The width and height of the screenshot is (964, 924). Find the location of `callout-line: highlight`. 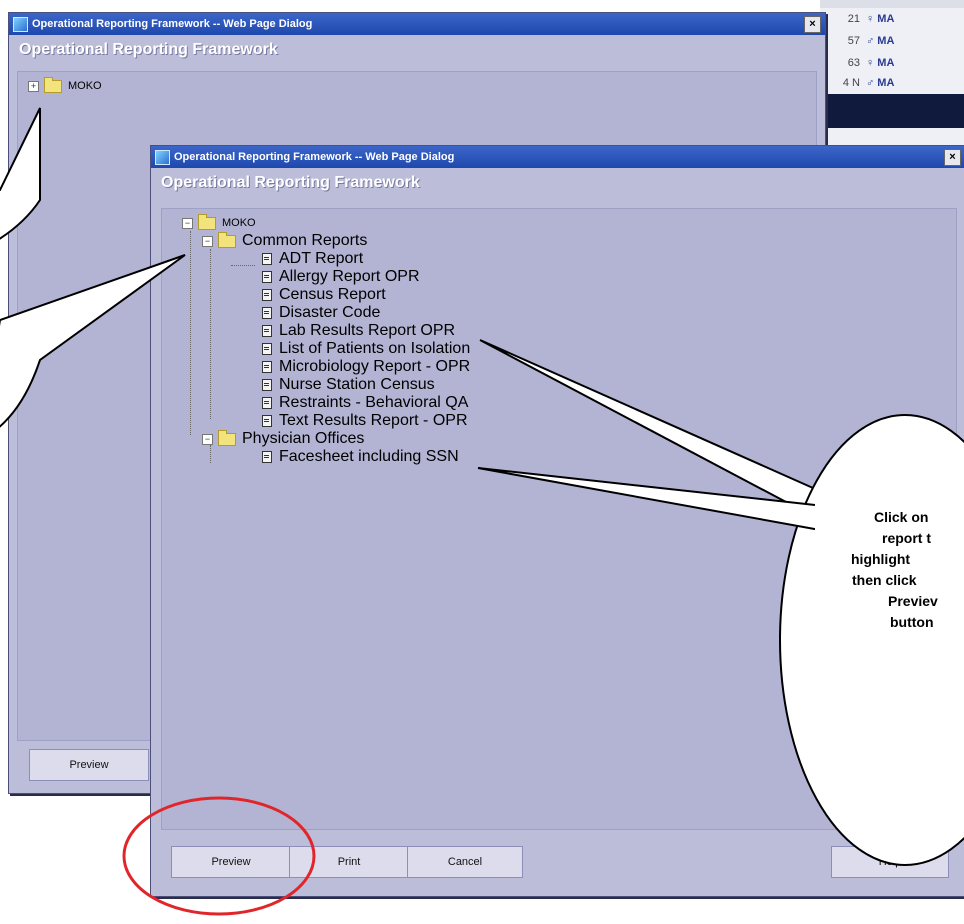

callout-line: highlight is located at coordinates (881, 559).